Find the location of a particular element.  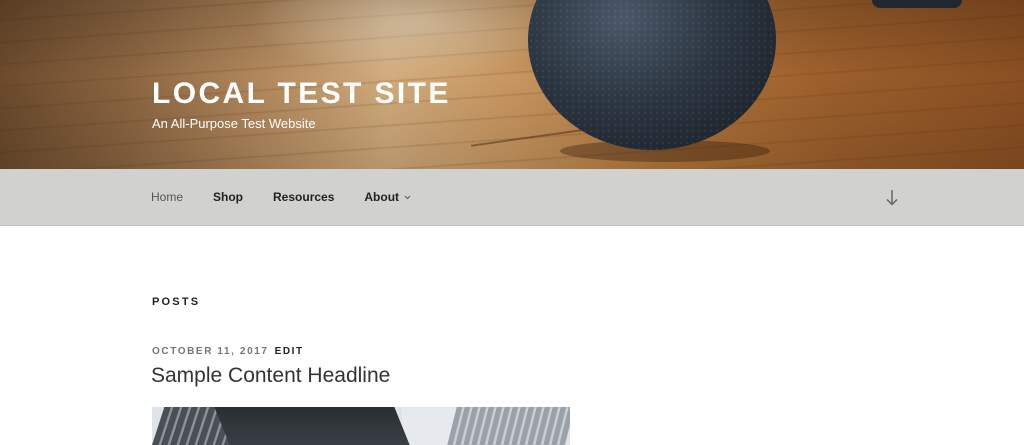

image-building-center is located at coordinates (312, 426).